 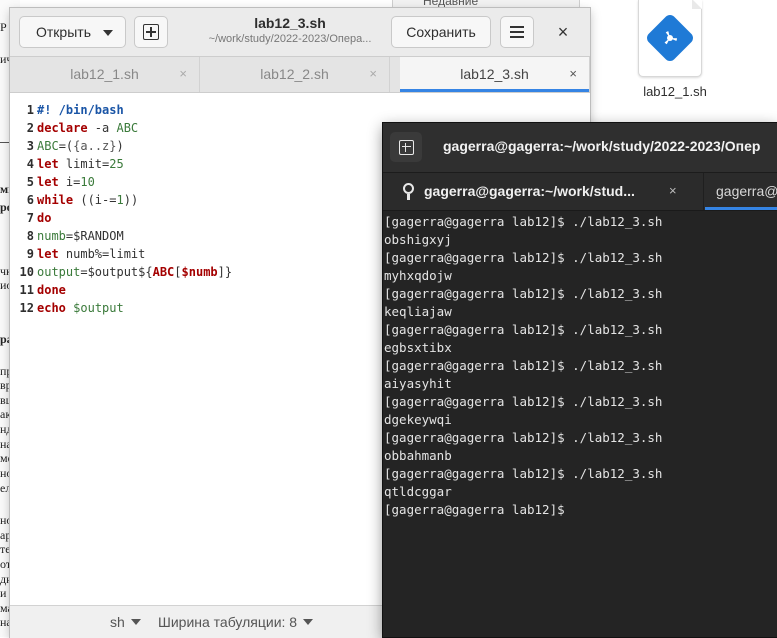 I want to click on editor-tab-bar: lab12_1.sh × lab12_2.sh × lab12_3.sh ×, so click(x=300, y=75).